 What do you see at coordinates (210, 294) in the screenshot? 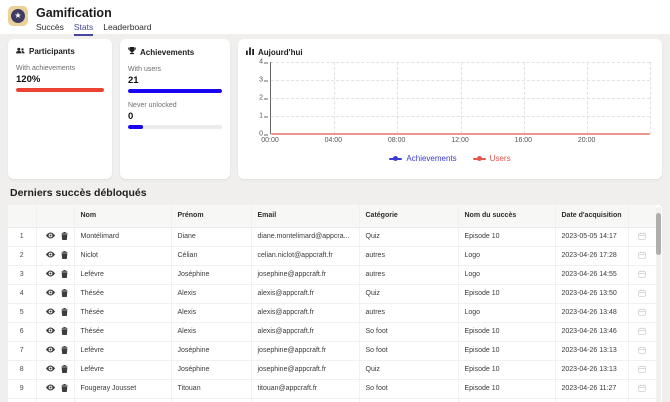
I see `cell-prenom: Alexis` at bounding box center [210, 294].